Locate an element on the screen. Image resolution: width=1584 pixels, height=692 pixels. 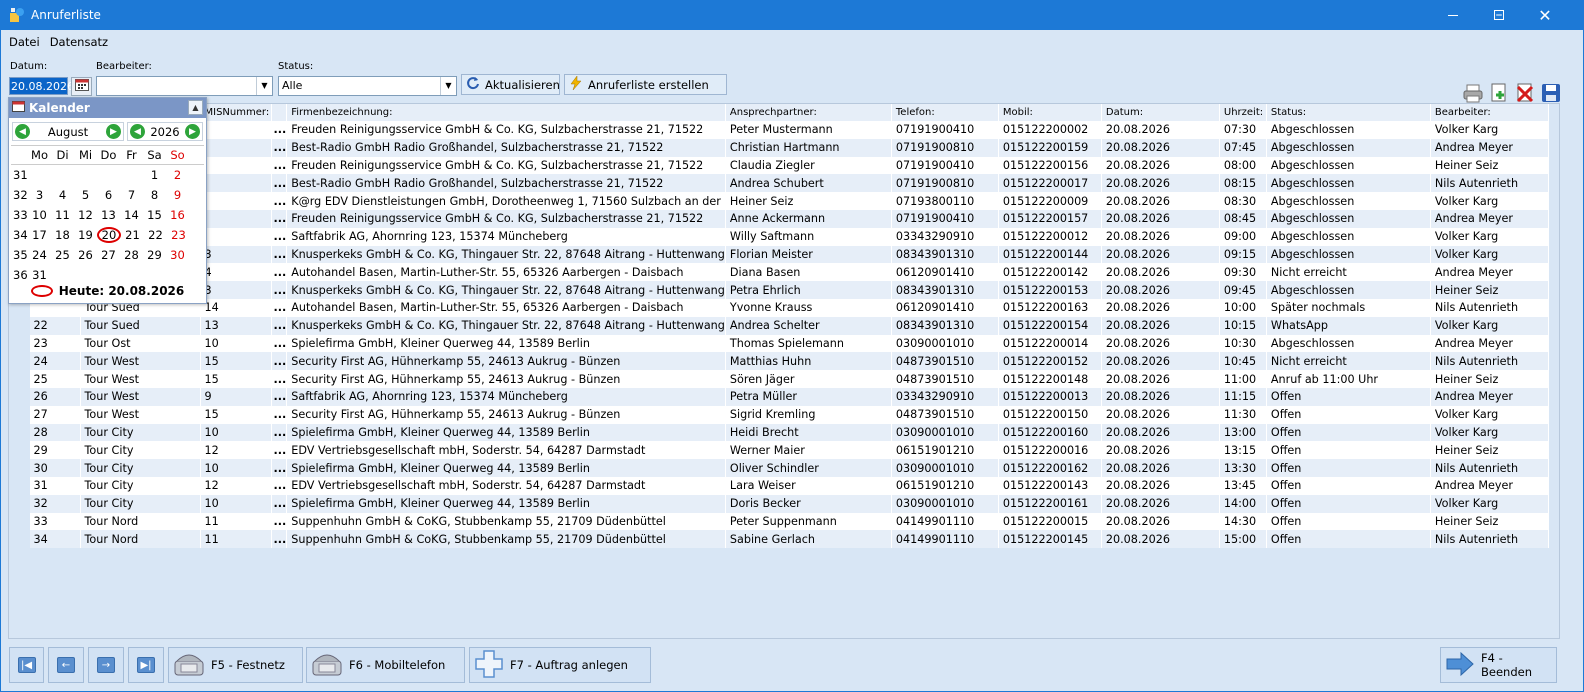
calendar-day: 3 is located at coordinates (39, 195).